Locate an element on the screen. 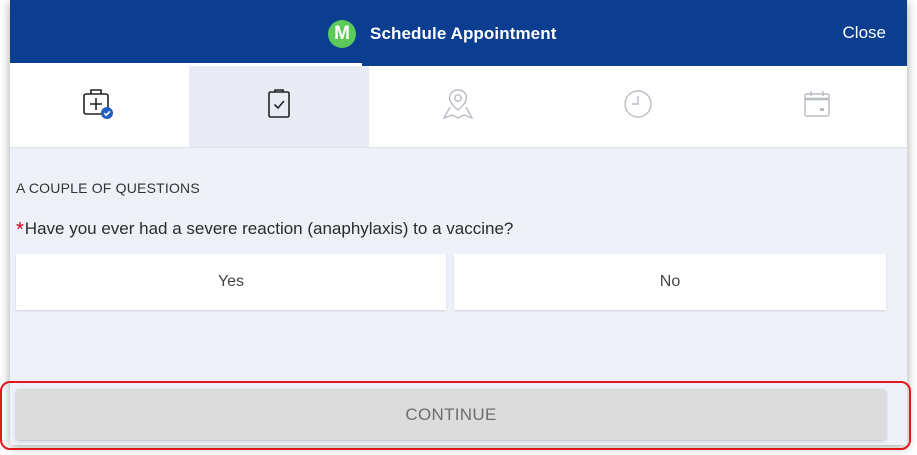 The height and width of the screenshot is (455, 917). step-date is located at coordinates (817, 106).